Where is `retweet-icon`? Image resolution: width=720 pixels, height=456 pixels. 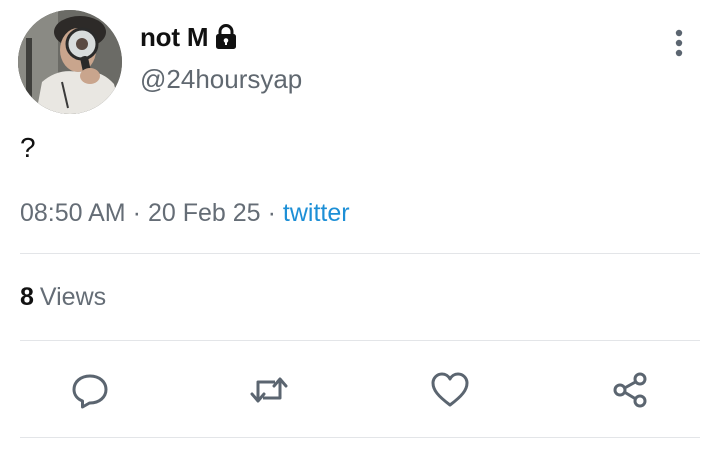 retweet-icon is located at coordinates (269, 390).